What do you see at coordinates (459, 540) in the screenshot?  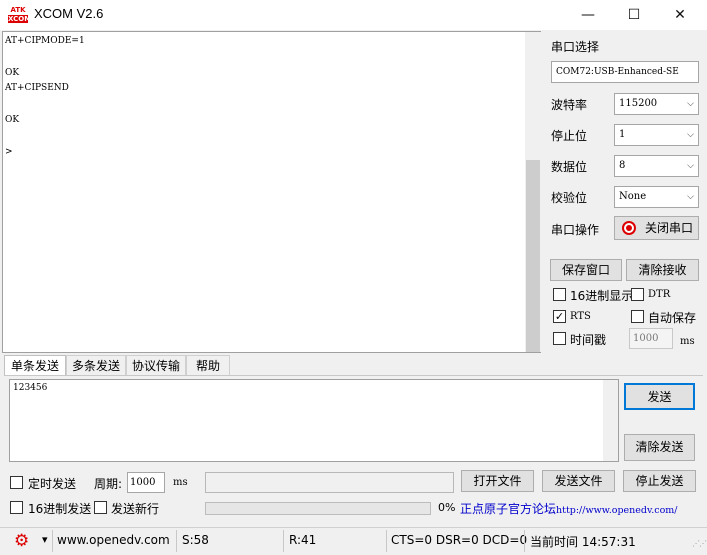 I see `status-line-signals: CTS=0 DSR=0 DCD=0` at bounding box center [459, 540].